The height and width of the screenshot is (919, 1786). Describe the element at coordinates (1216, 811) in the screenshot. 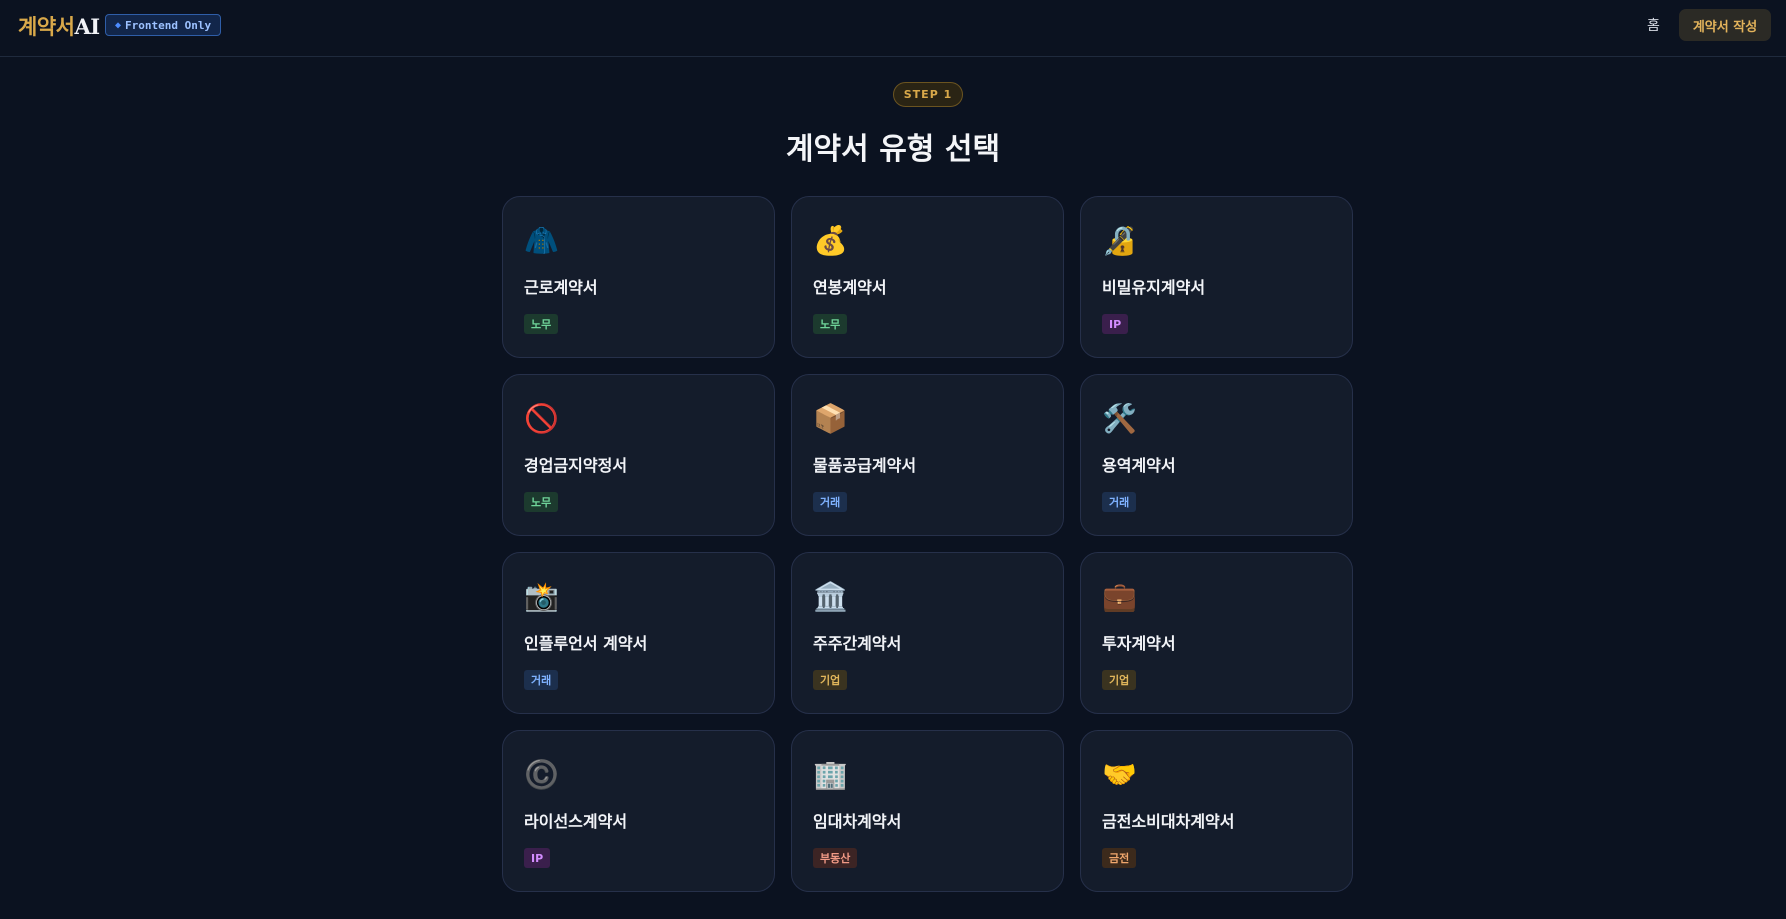

I see `contract-type-card: 🤝 금전소비대차계약서금전` at that location.